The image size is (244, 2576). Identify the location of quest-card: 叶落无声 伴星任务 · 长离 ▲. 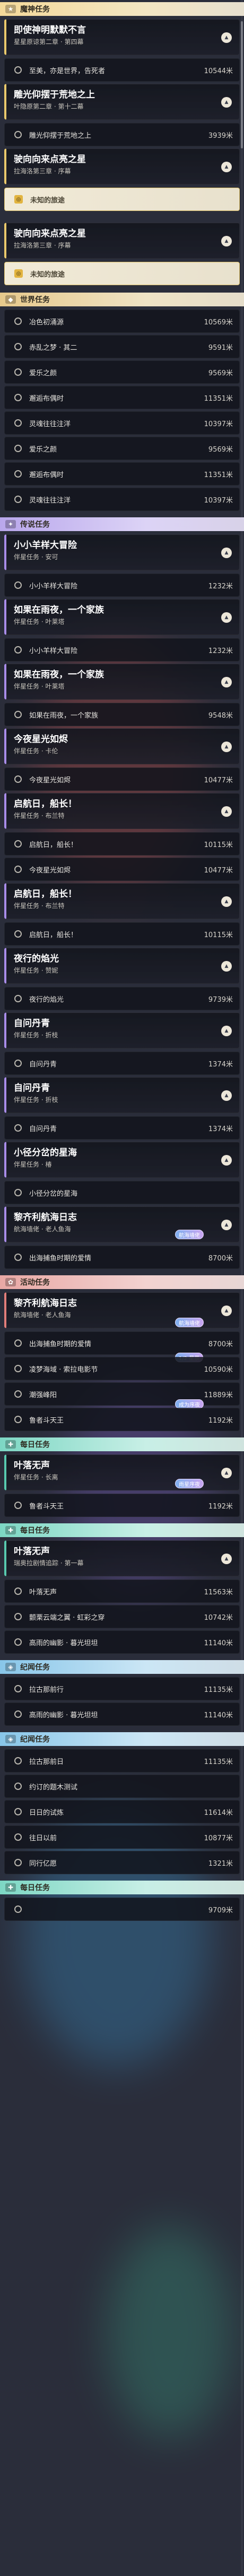
(122, 1472).